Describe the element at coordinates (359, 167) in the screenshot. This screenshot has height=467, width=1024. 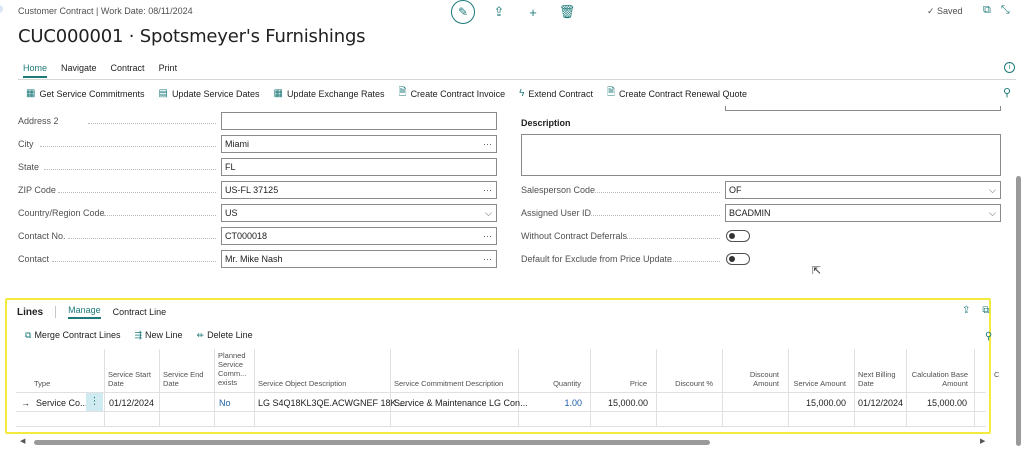
I see `state-input: FL` at that location.